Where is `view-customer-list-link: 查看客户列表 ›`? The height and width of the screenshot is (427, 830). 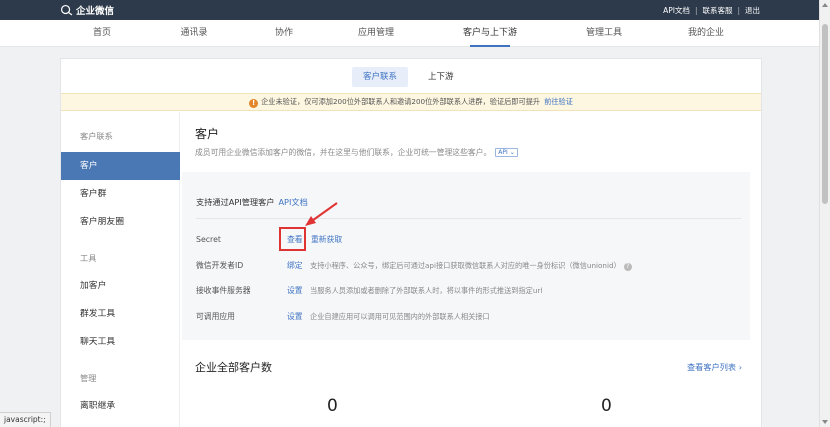 view-customer-list-link: 查看客户列表 › is located at coordinates (714, 367).